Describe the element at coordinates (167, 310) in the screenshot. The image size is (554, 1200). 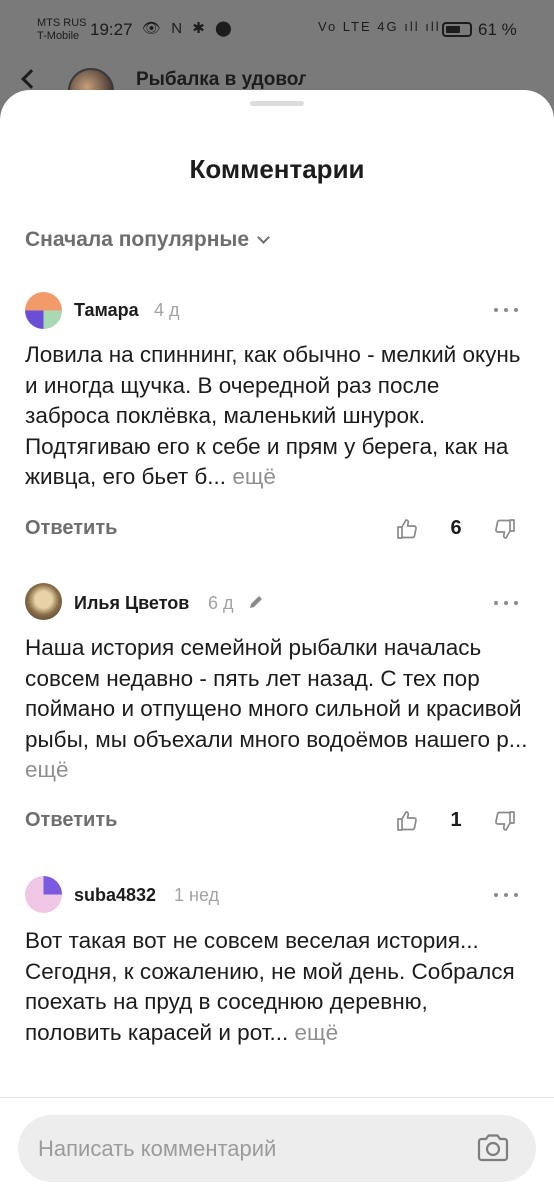
I see `comment-time: 4 д` at that location.